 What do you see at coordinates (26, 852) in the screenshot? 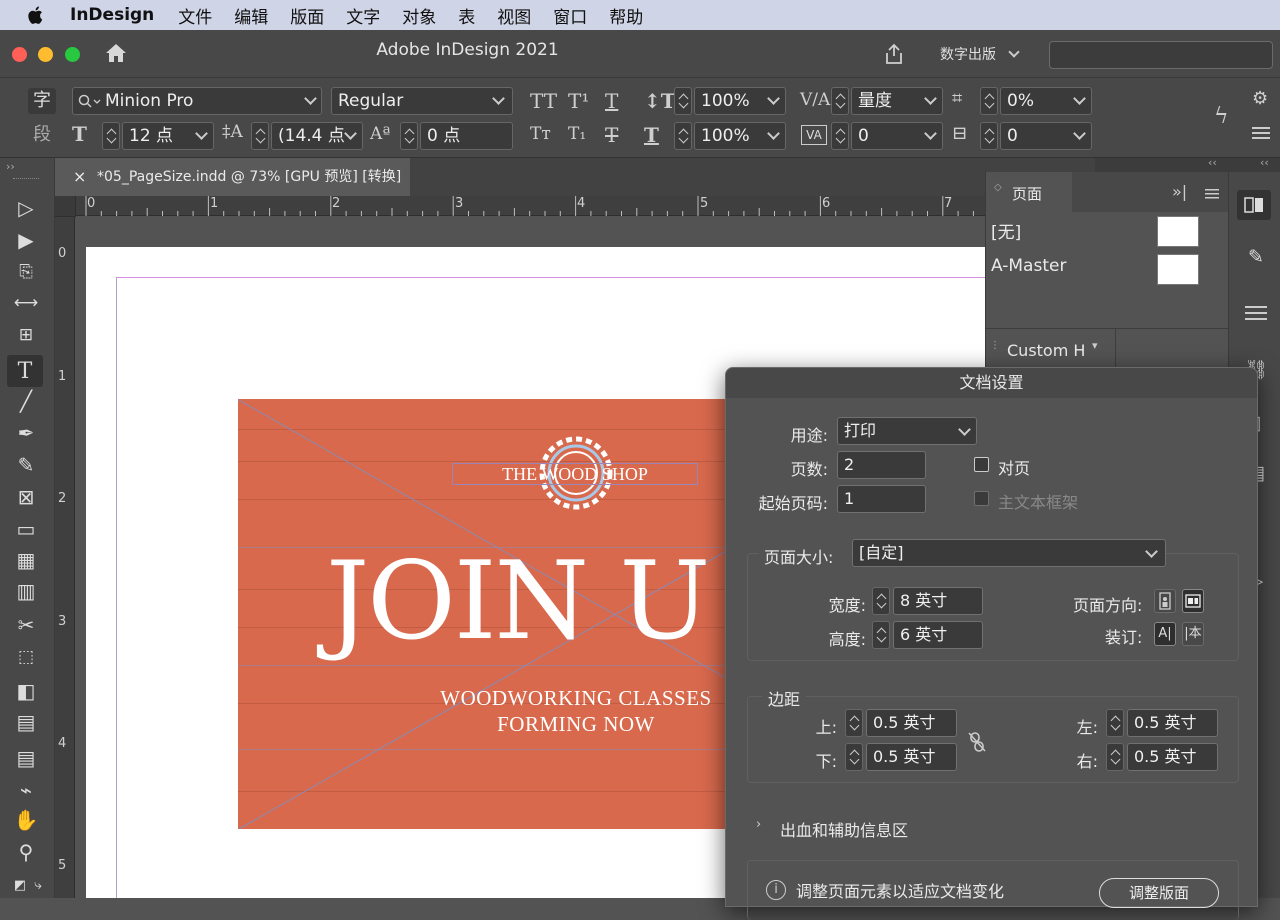
I see `zoom-tool-icon: ⚲` at bounding box center [26, 852].